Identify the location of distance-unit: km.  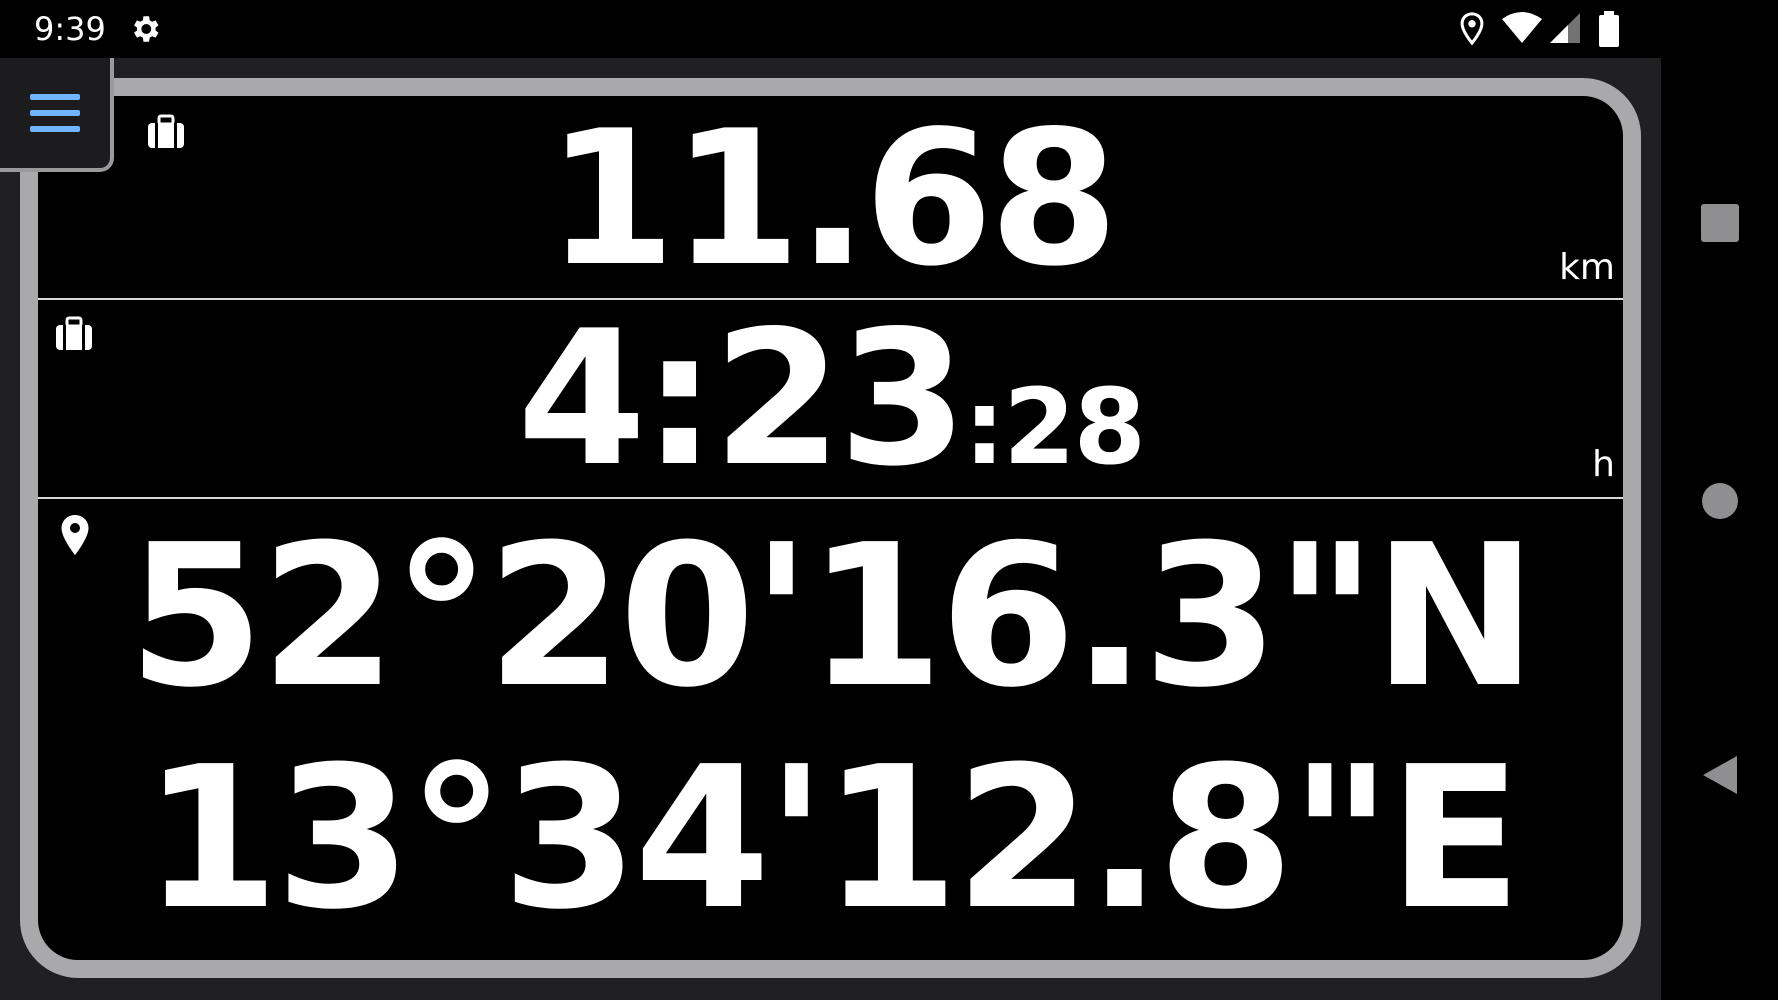
(1587, 267).